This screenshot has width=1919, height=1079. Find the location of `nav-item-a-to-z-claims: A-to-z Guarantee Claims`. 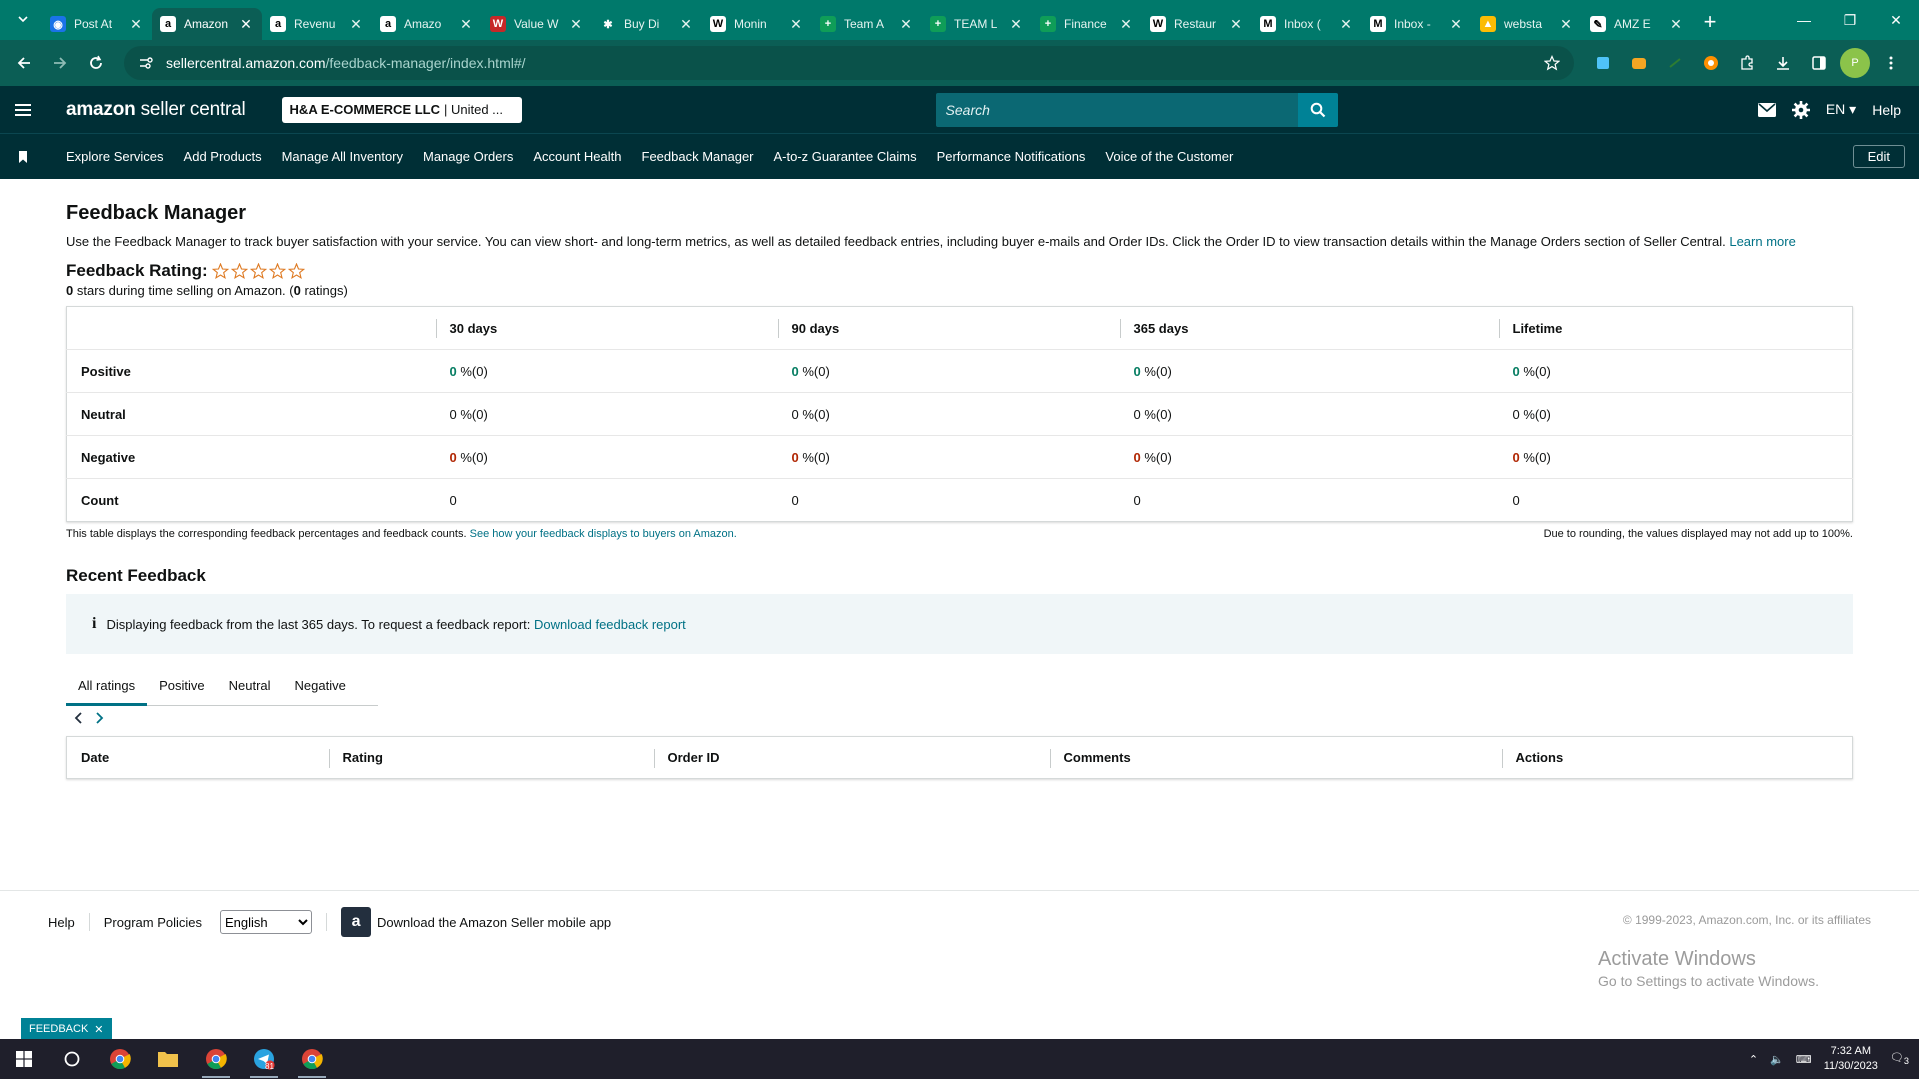

nav-item-a-to-z-claims: A-to-z Guarantee Claims is located at coordinates (845, 156).